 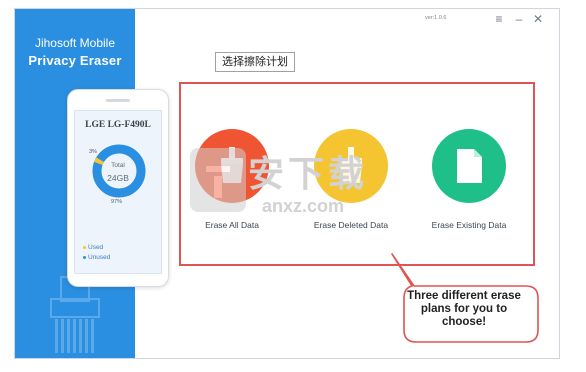 I want to click on menu-icon: ≡, so click(x=499, y=19).